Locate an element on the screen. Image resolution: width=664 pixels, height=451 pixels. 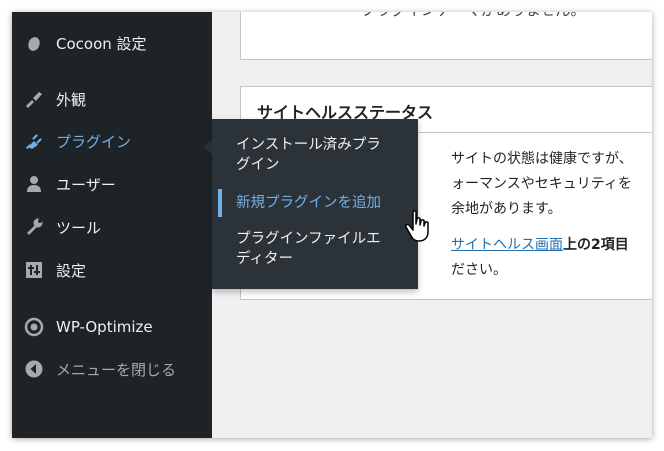
submenu-item-installed-plugins: インストール済みプラ グイン is located at coordinates (322, 155).